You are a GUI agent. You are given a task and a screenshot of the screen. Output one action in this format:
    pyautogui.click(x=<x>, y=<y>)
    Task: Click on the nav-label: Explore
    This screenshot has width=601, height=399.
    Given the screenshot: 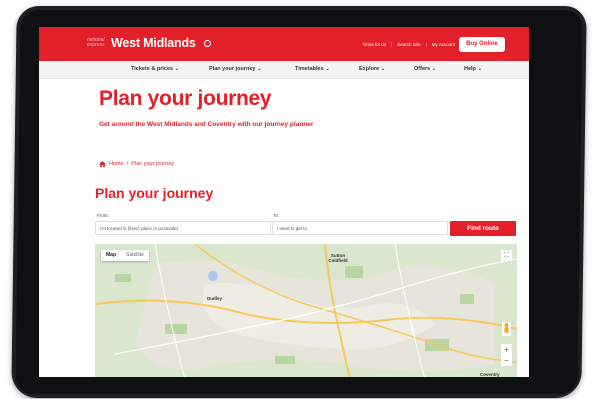 What is the action you would take?
    pyautogui.click(x=369, y=69)
    